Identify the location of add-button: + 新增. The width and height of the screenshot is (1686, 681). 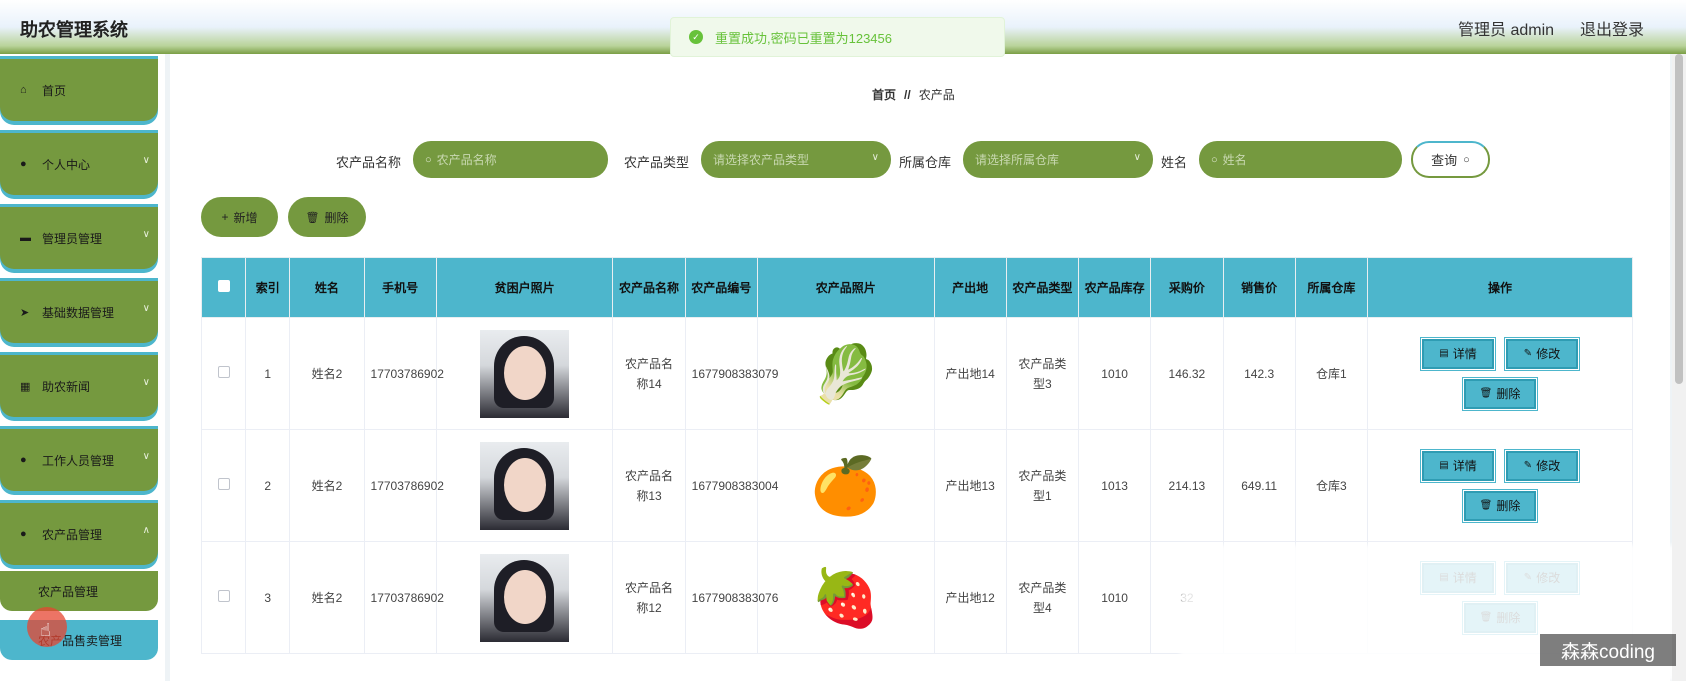
(239, 217).